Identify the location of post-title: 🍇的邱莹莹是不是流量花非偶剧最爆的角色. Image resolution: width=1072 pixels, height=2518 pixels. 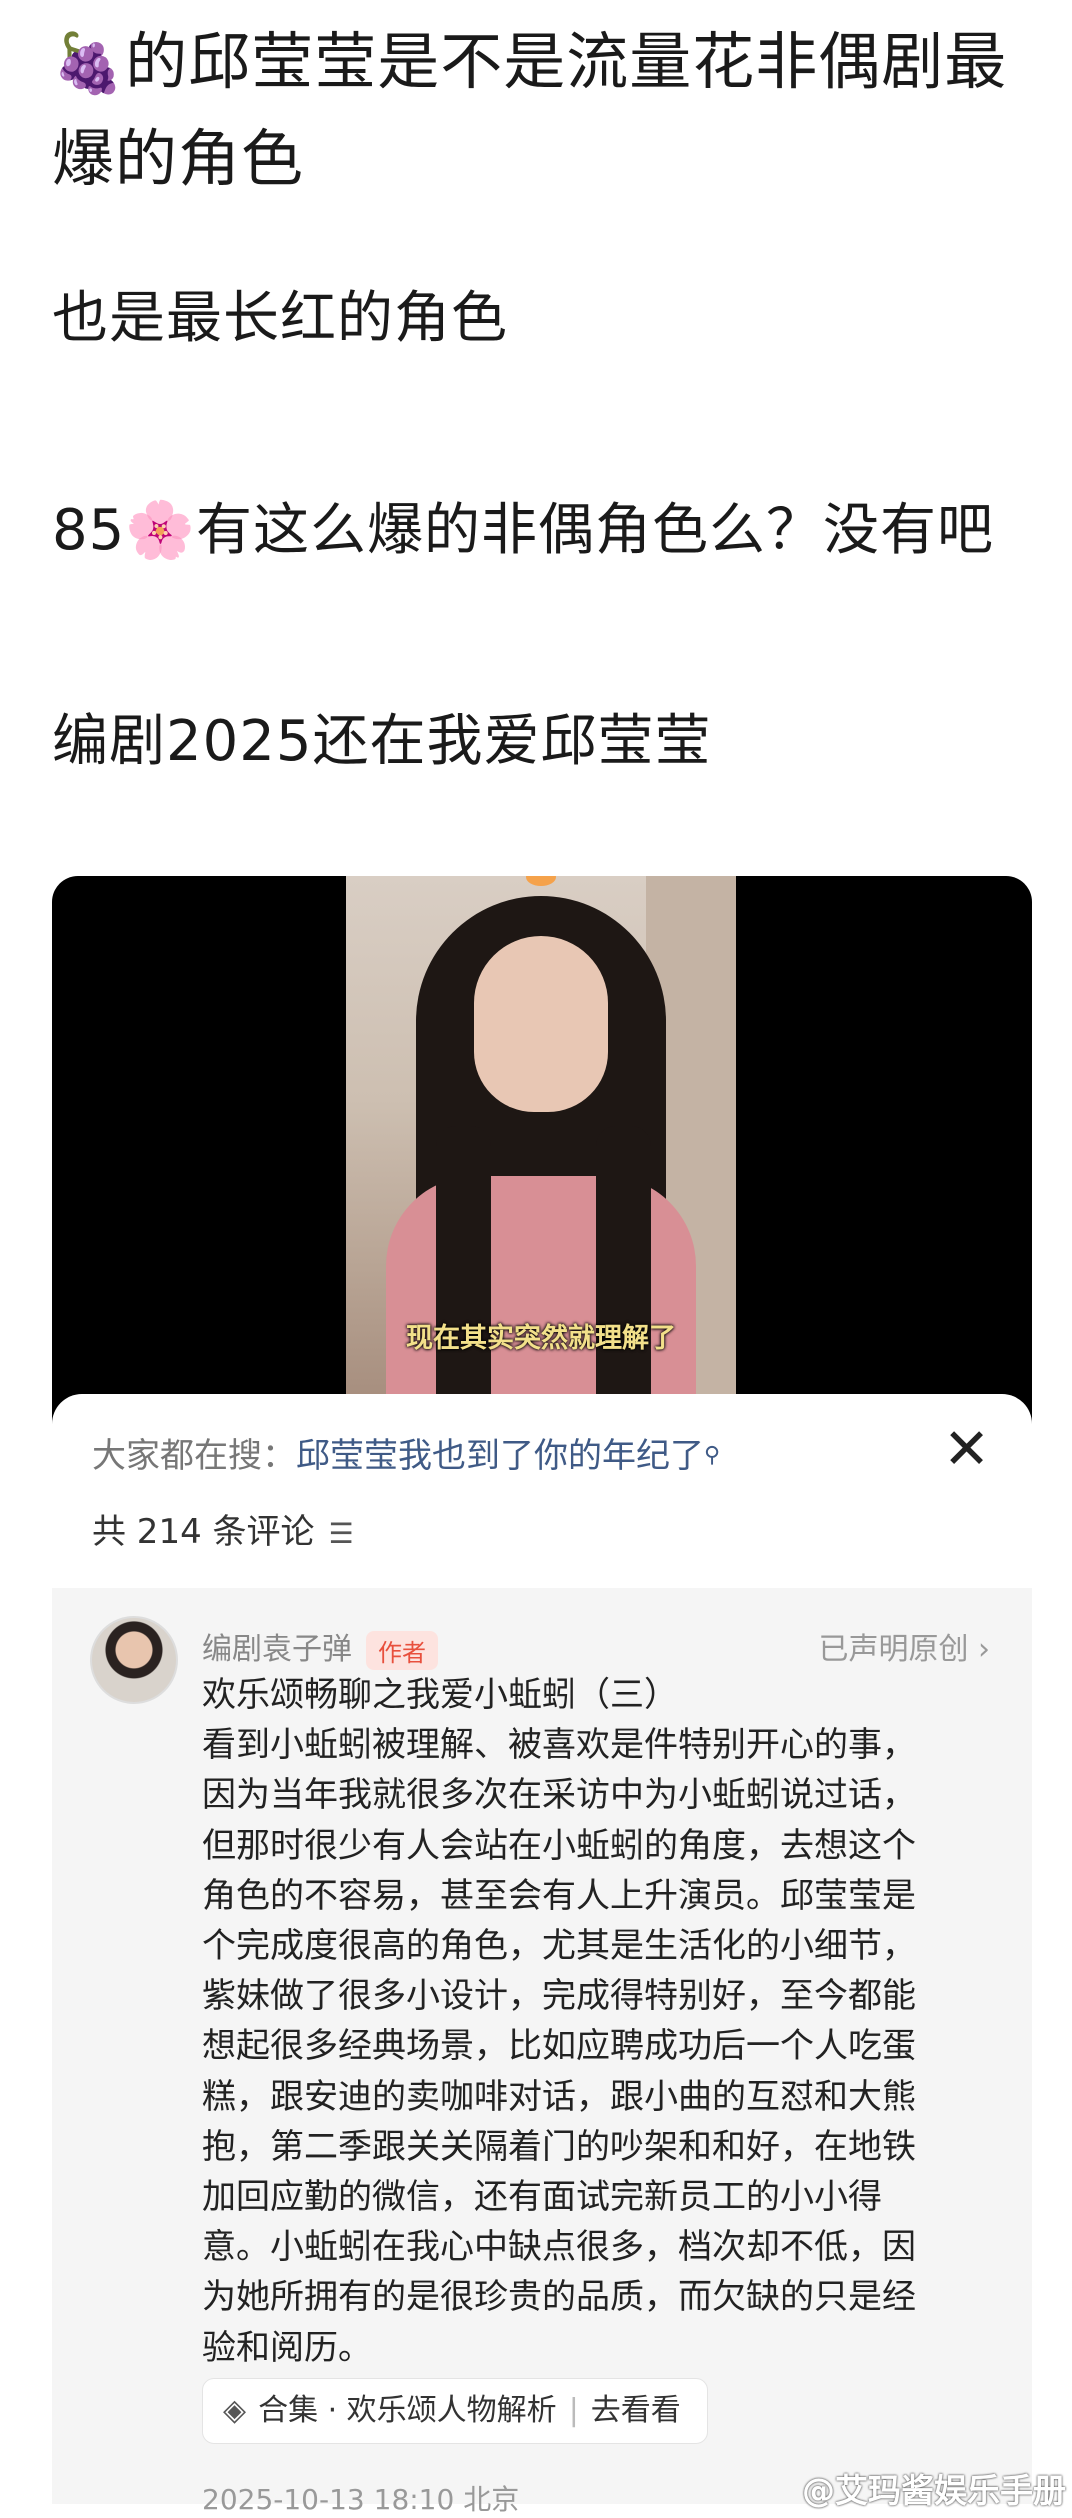
(532, 110).